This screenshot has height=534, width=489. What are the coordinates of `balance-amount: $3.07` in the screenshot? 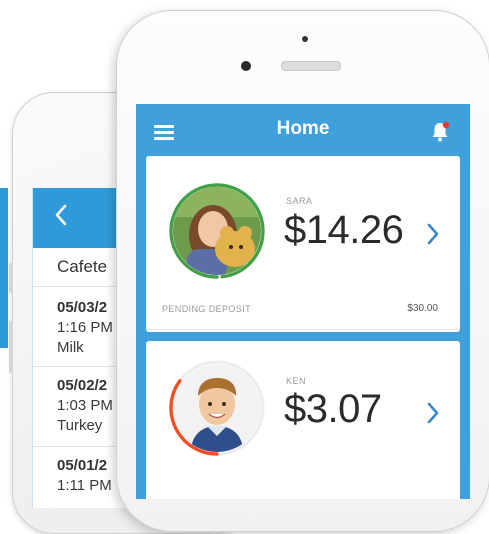 It's located at (333, 409).